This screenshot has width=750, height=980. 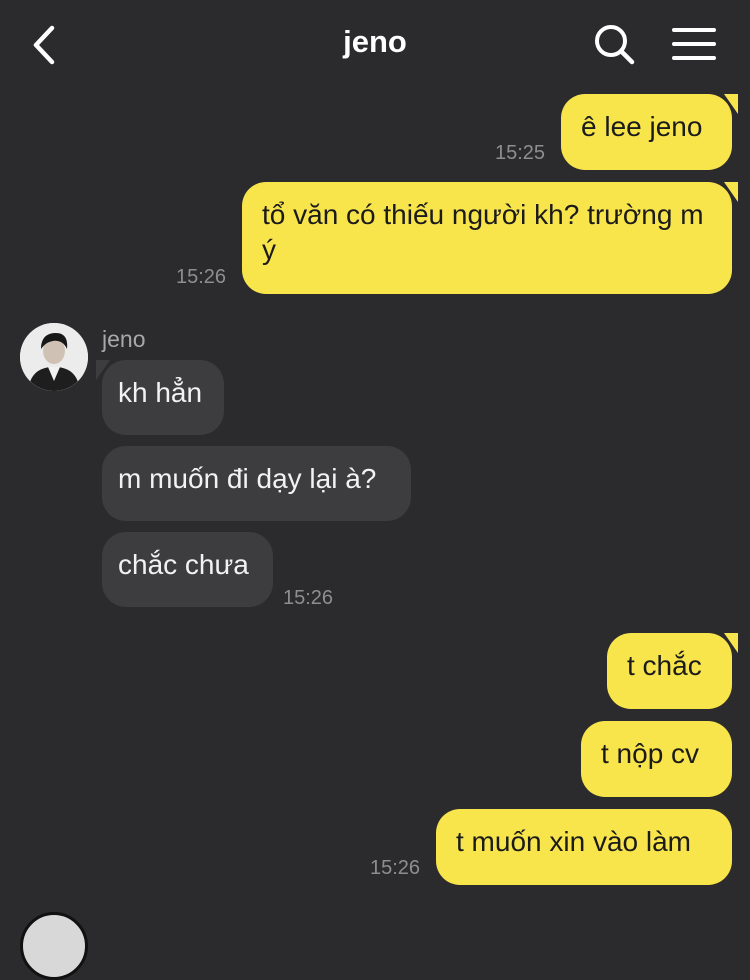 I want to click on message-bubble-outgoing: tổ văn có thiếu người kh? trường m ý, so click(x=490, y=238).